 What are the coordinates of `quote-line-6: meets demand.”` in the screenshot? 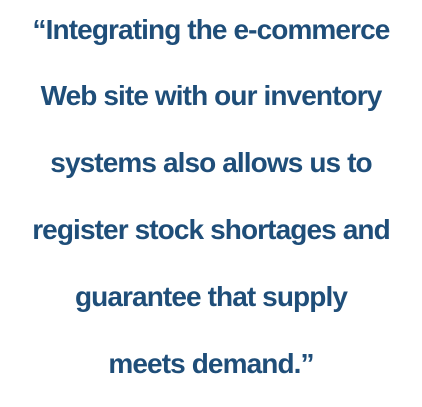 It's located at (211, 363).